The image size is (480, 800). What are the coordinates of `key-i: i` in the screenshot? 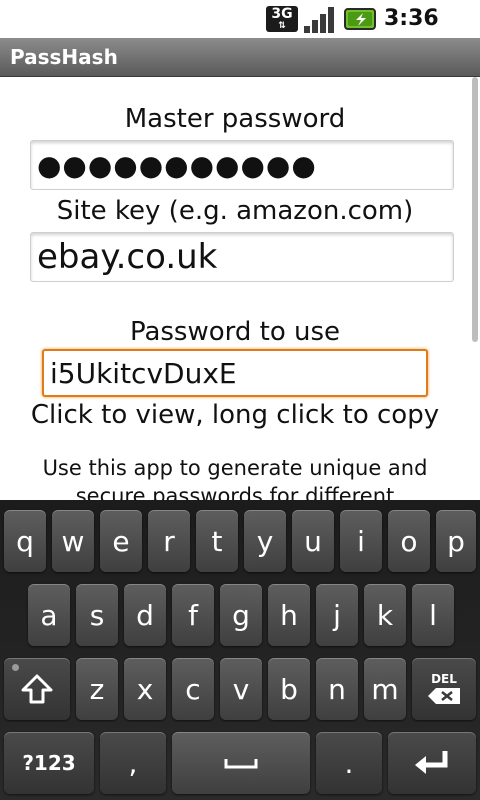 It's located at (361, 541).